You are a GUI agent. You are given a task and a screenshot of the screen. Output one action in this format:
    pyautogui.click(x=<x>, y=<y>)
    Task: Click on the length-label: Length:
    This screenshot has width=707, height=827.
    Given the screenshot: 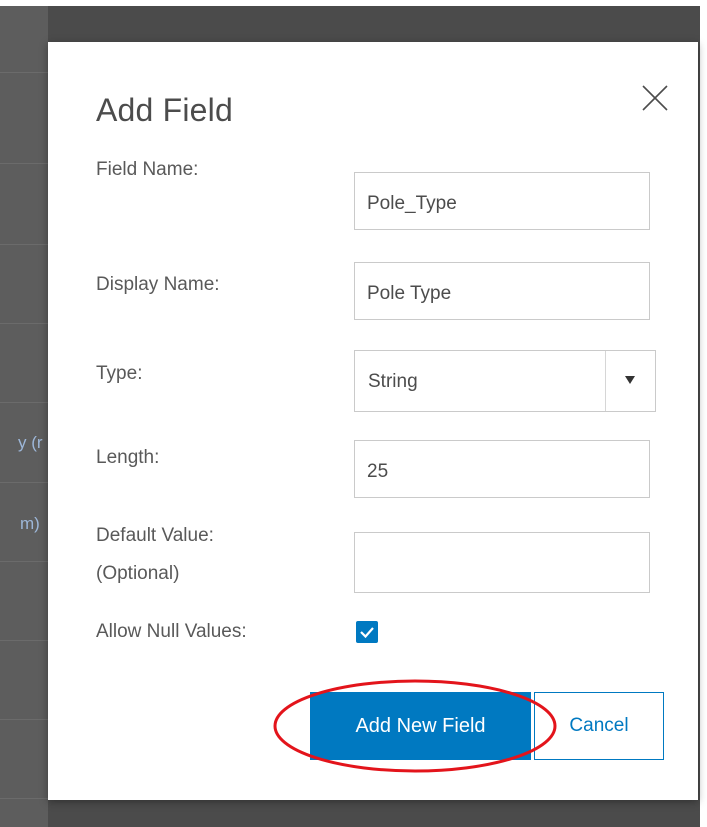 What is the action you would take?
    pyautogui.click(x=128, y=457)
    